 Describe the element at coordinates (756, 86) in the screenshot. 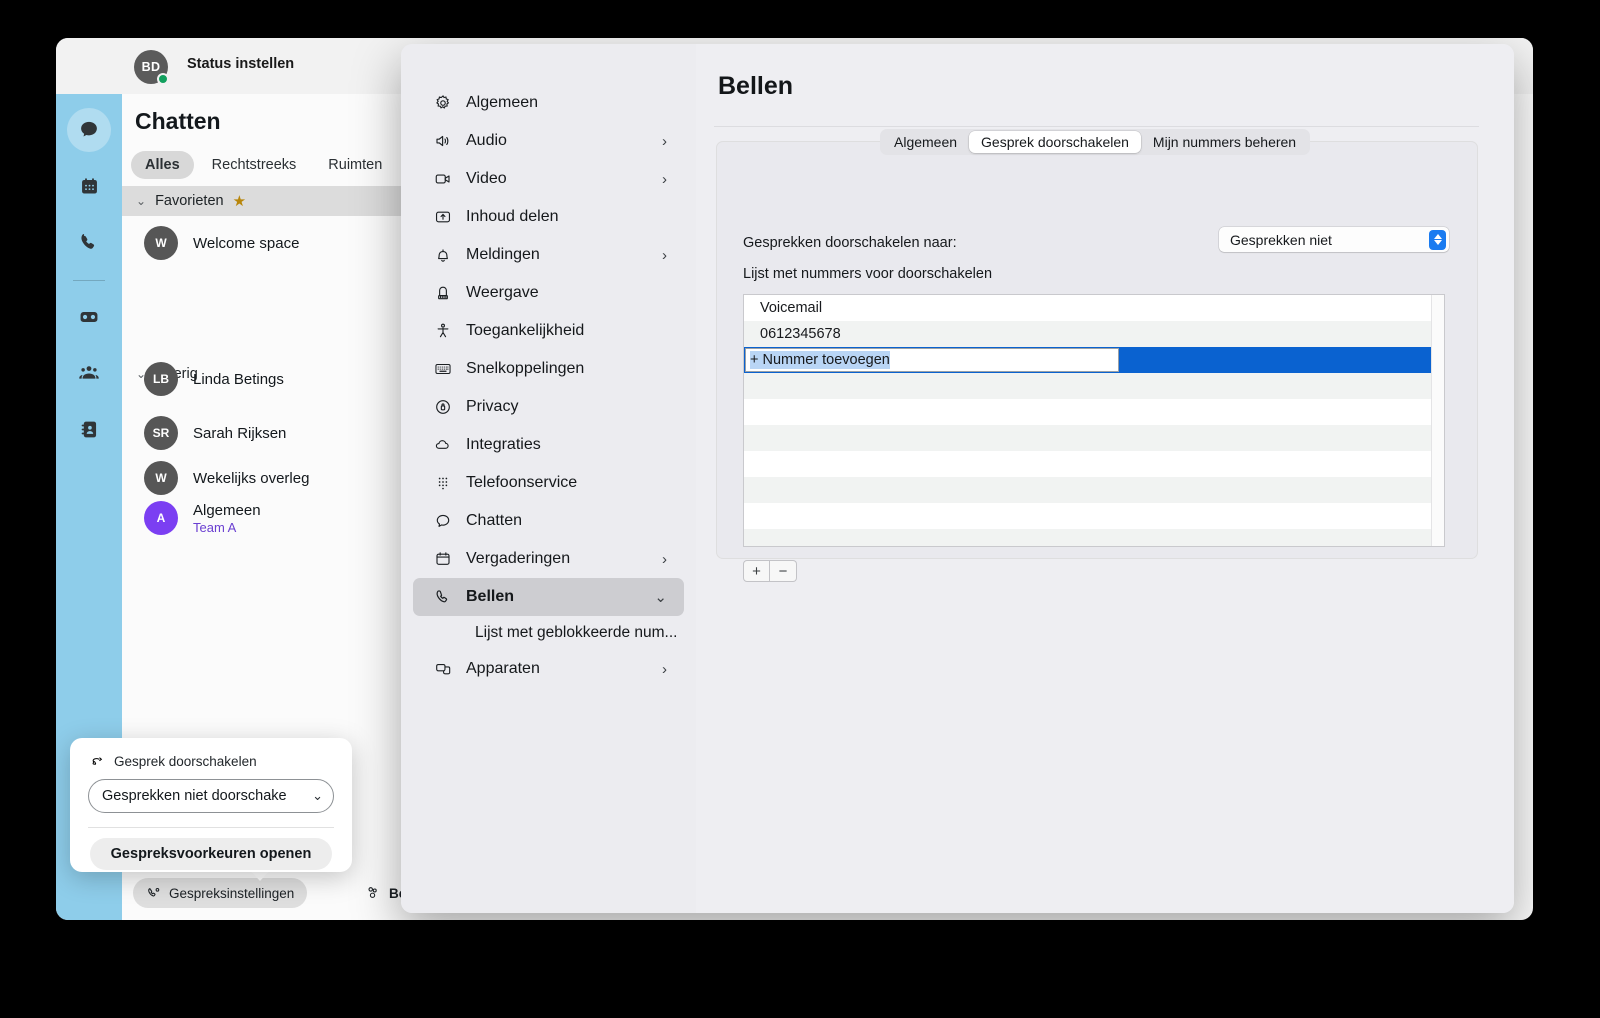

I see `page-title: Bellen` at that location.